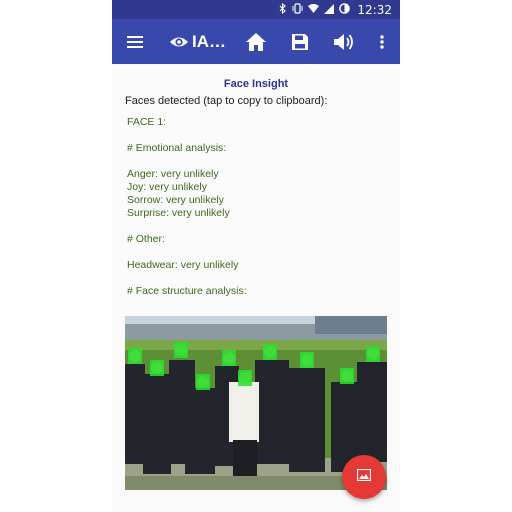  I want to click on wifi-icon, so click(314, 10).